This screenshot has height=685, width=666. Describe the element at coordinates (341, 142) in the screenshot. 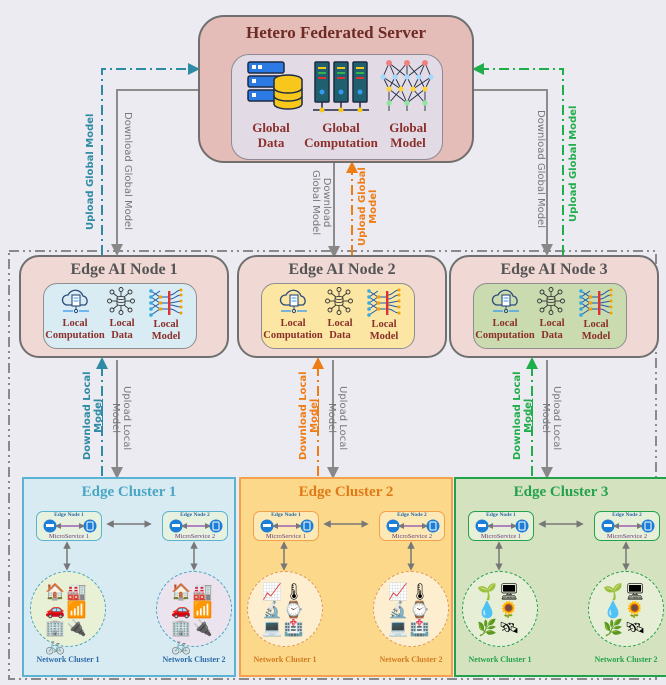

I see `global-computation-label-l2: Computation` at that location.